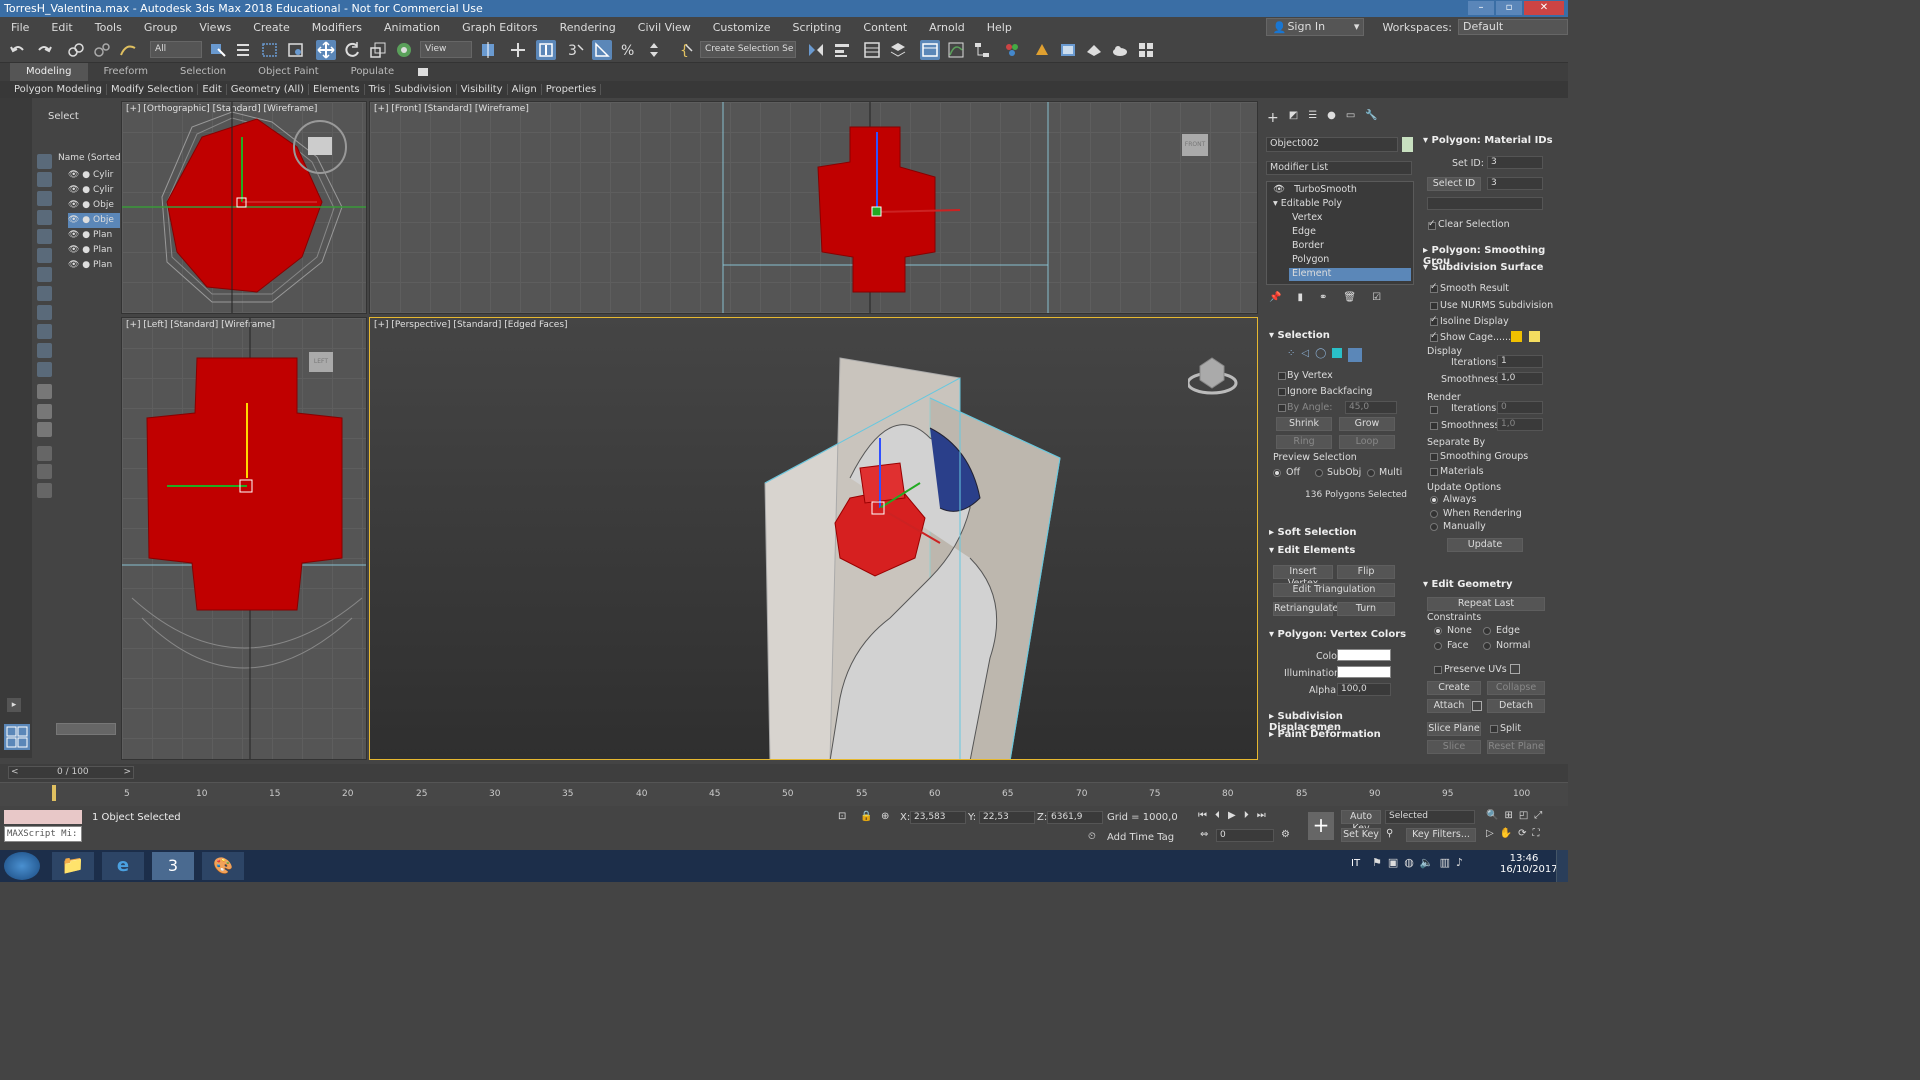  Describe the element at coordinates (108, 27) in the screenshot. I see `menu-tools: Tools` at that location.